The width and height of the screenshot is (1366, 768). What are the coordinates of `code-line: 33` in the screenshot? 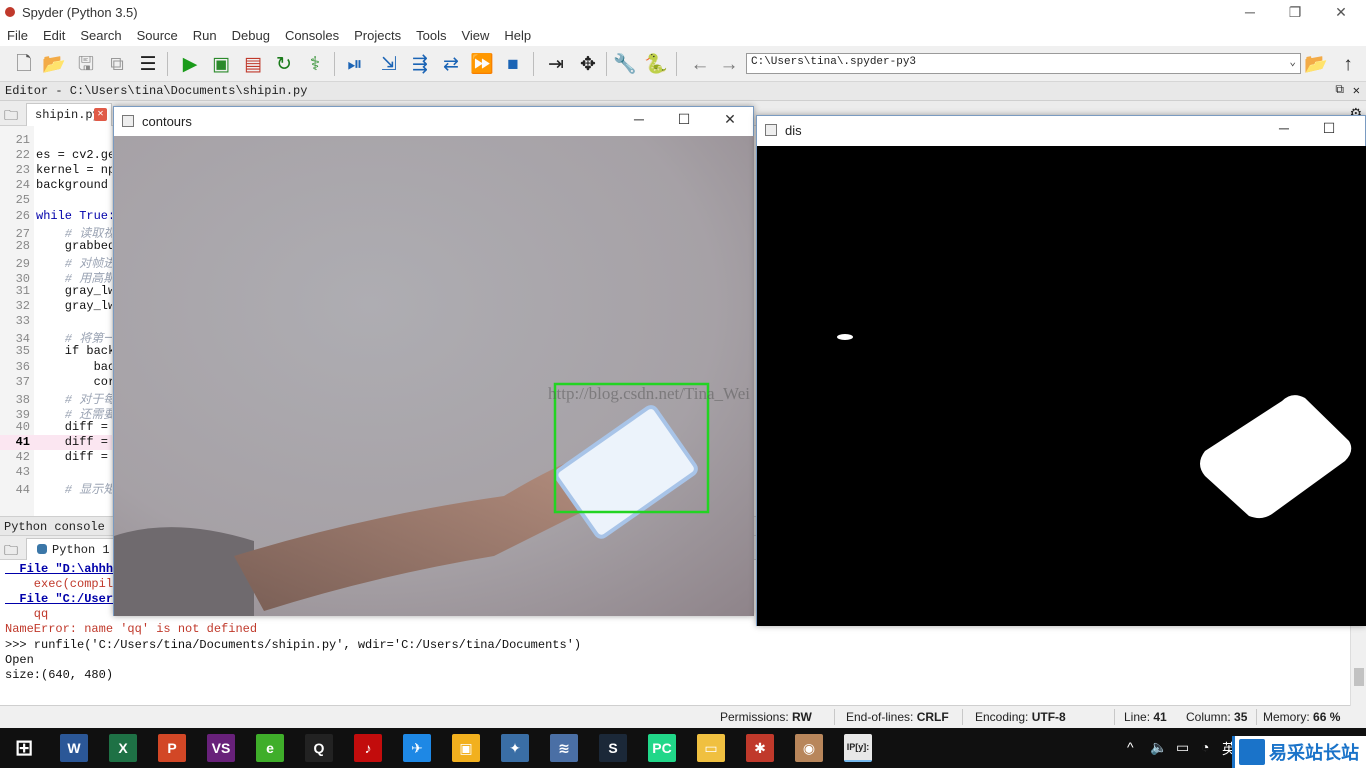 It's located at (56, 321).